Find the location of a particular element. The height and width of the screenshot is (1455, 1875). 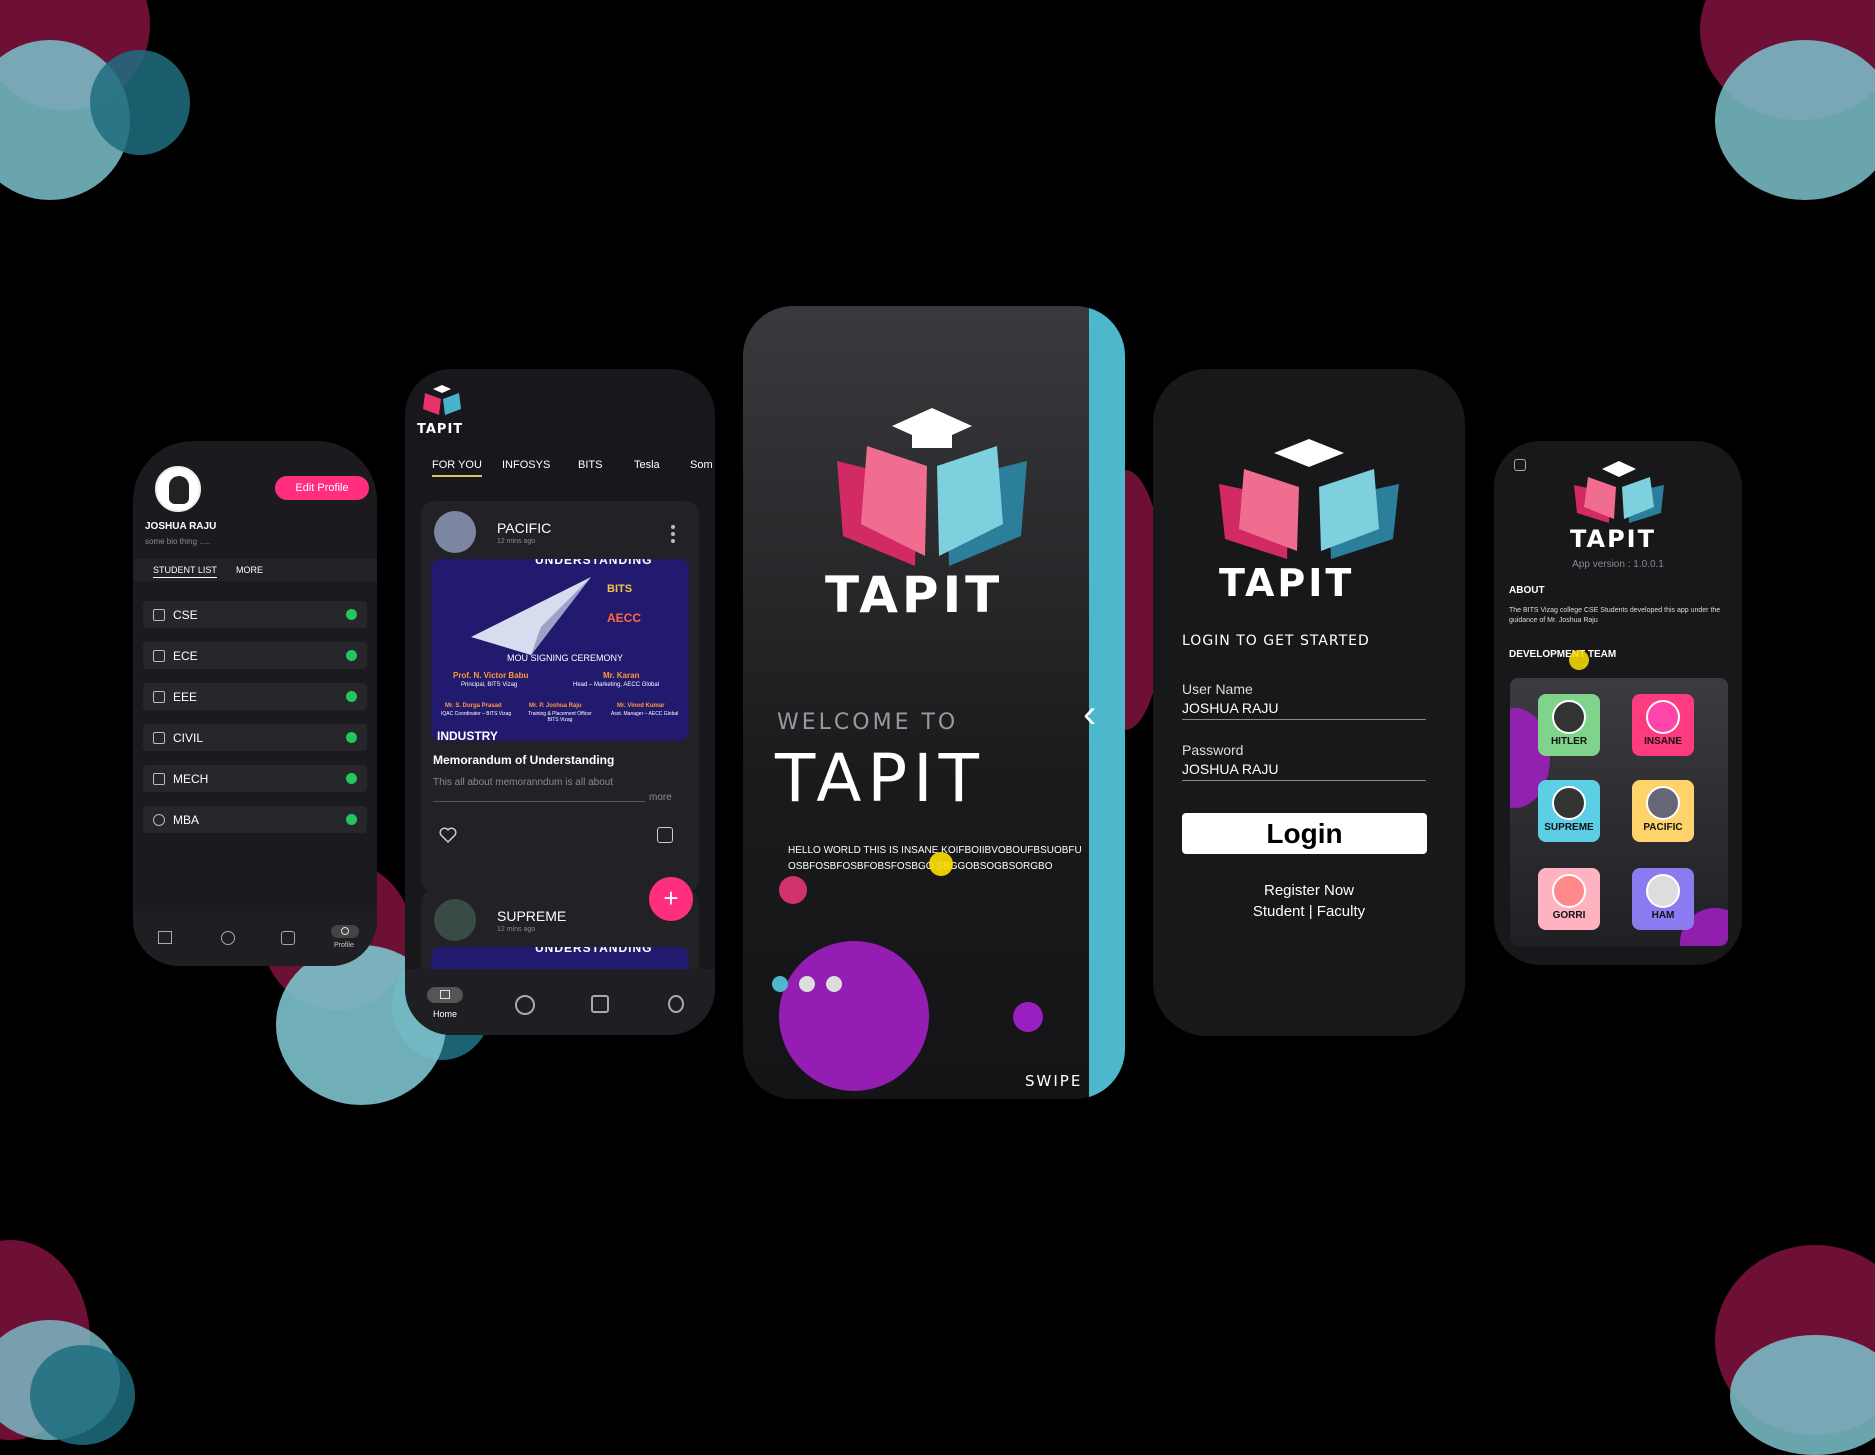

department-row: ECE is located at coordinates (255, 655).